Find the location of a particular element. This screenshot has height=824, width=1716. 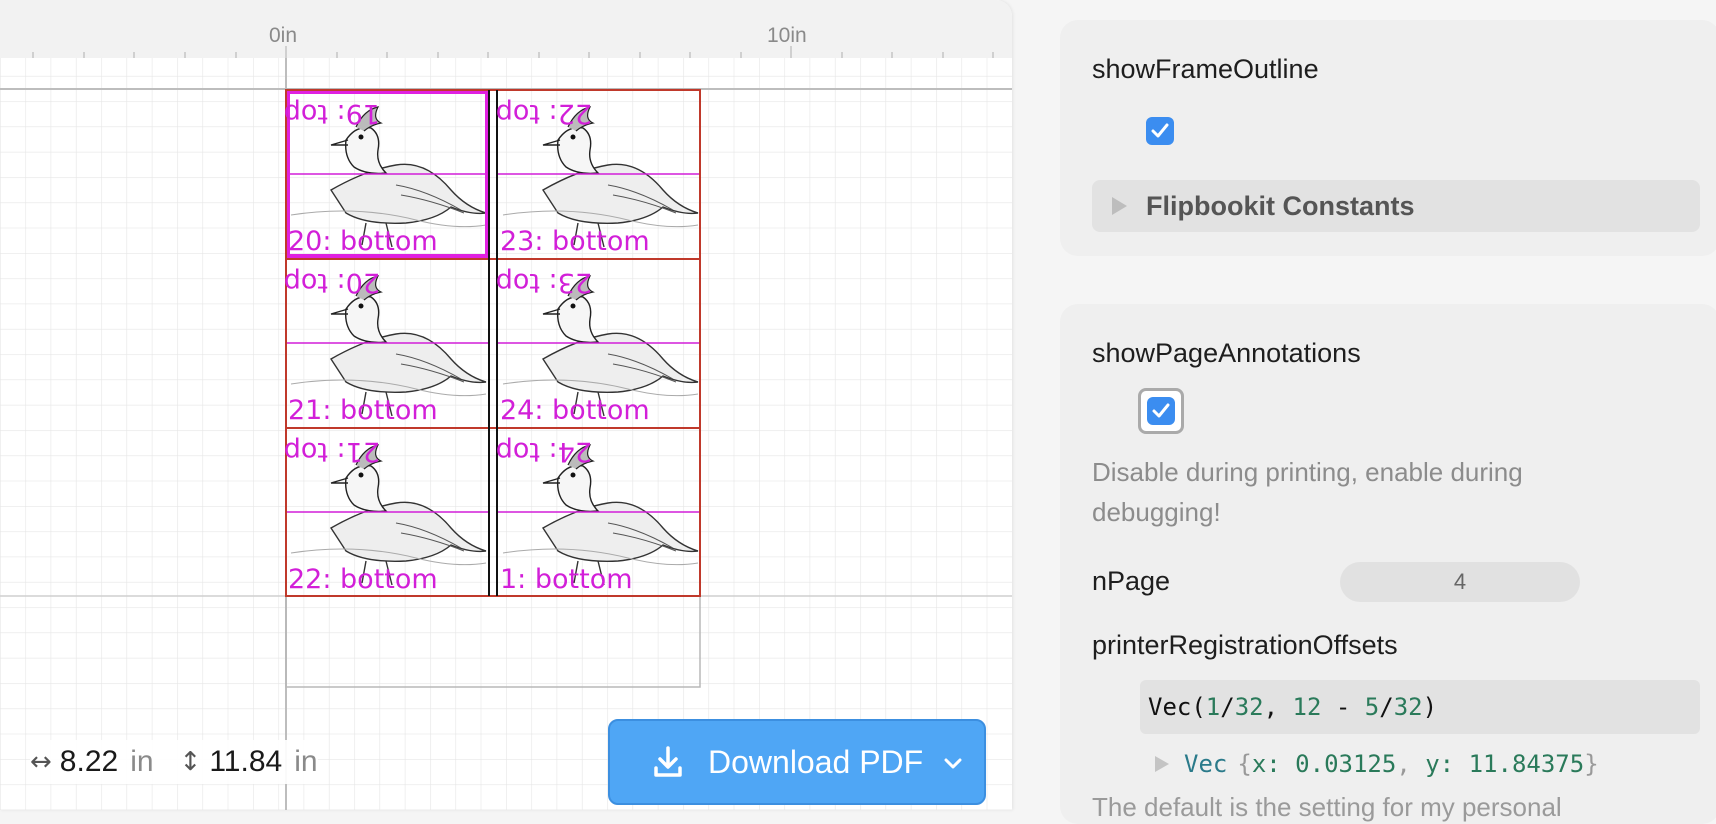

frame-top-label: 21: top is located at coordinates (332, 451).